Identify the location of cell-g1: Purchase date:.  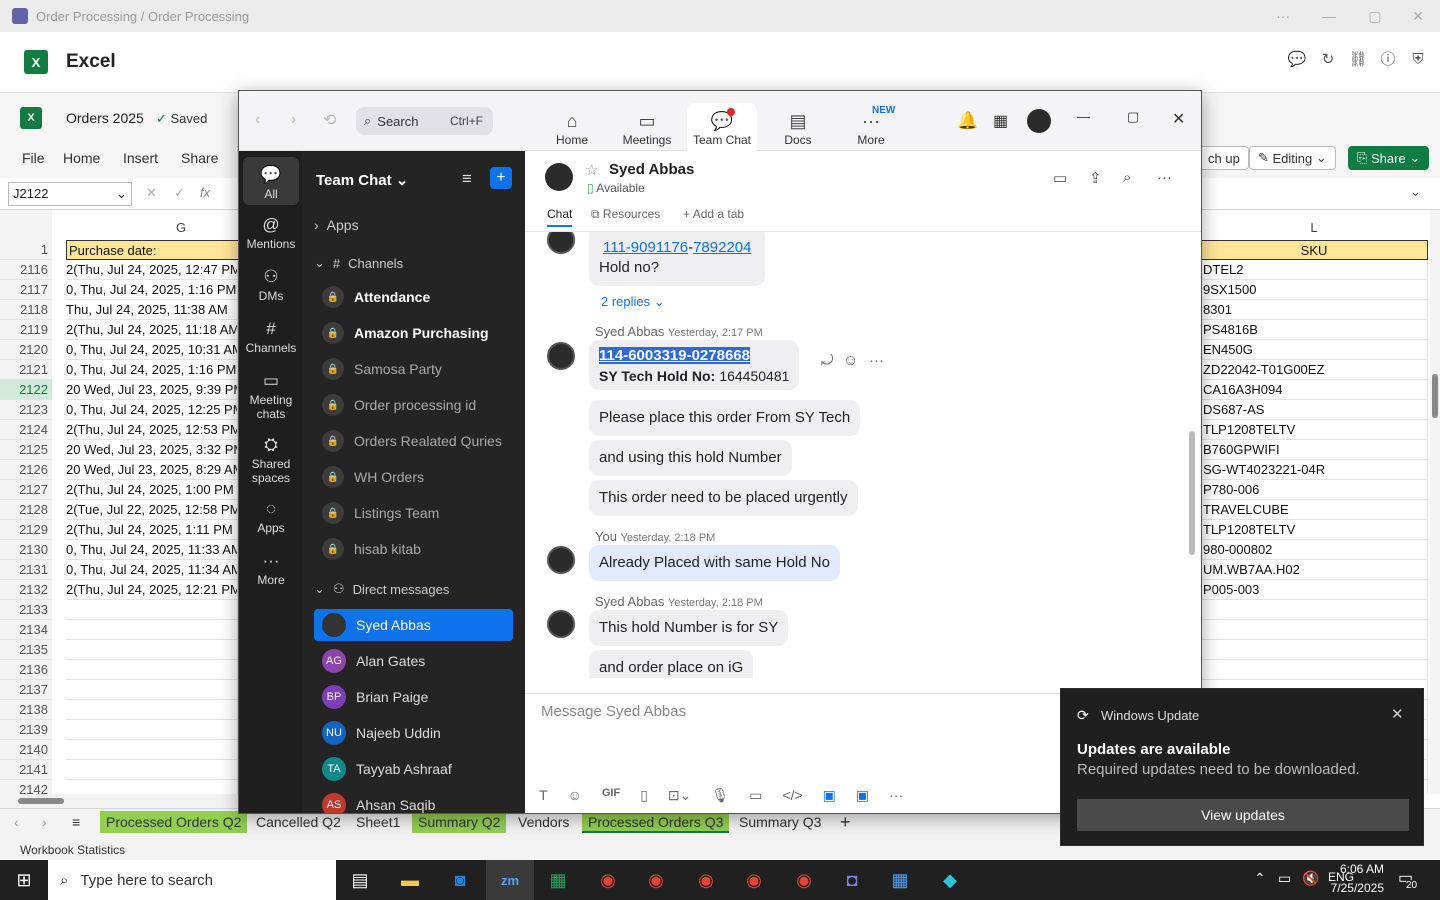
(166, 250).